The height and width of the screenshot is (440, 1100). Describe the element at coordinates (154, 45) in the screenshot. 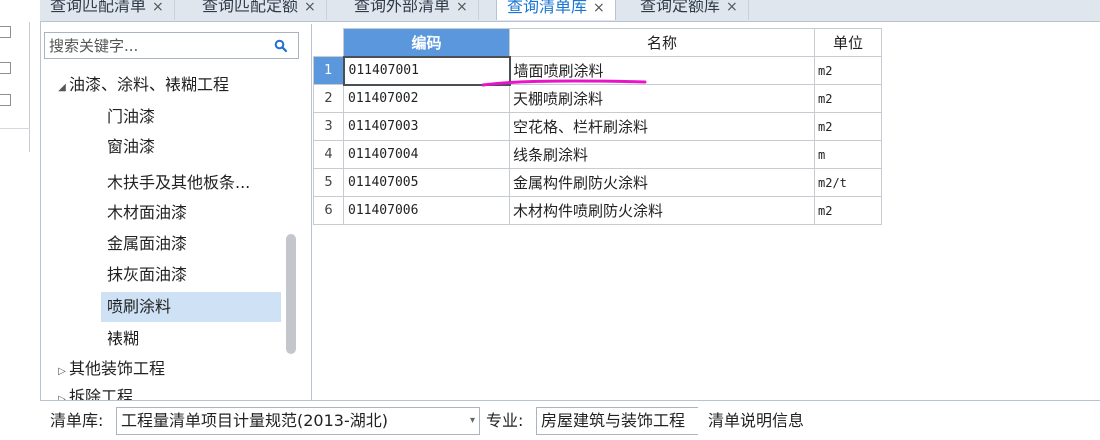

I see `search-input` at that location.